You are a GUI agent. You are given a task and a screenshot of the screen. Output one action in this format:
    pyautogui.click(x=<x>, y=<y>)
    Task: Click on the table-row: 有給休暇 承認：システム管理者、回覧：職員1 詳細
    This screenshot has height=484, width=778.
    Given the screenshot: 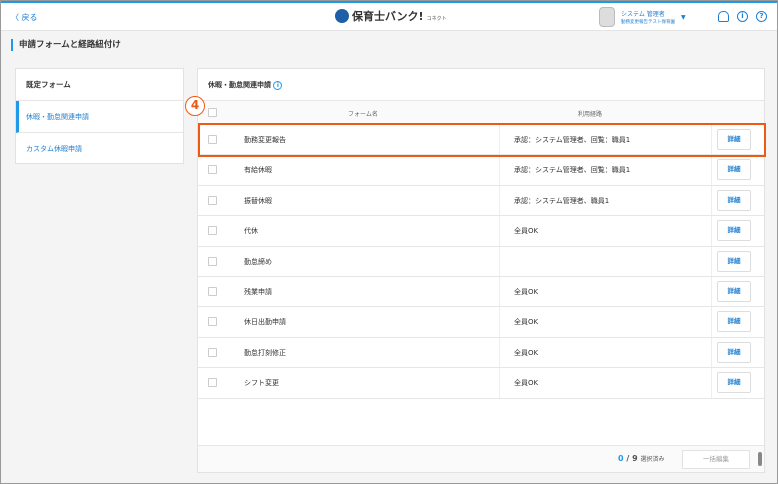 What is the action you would take?
    pyautogui.click(x=481, y=170)
    